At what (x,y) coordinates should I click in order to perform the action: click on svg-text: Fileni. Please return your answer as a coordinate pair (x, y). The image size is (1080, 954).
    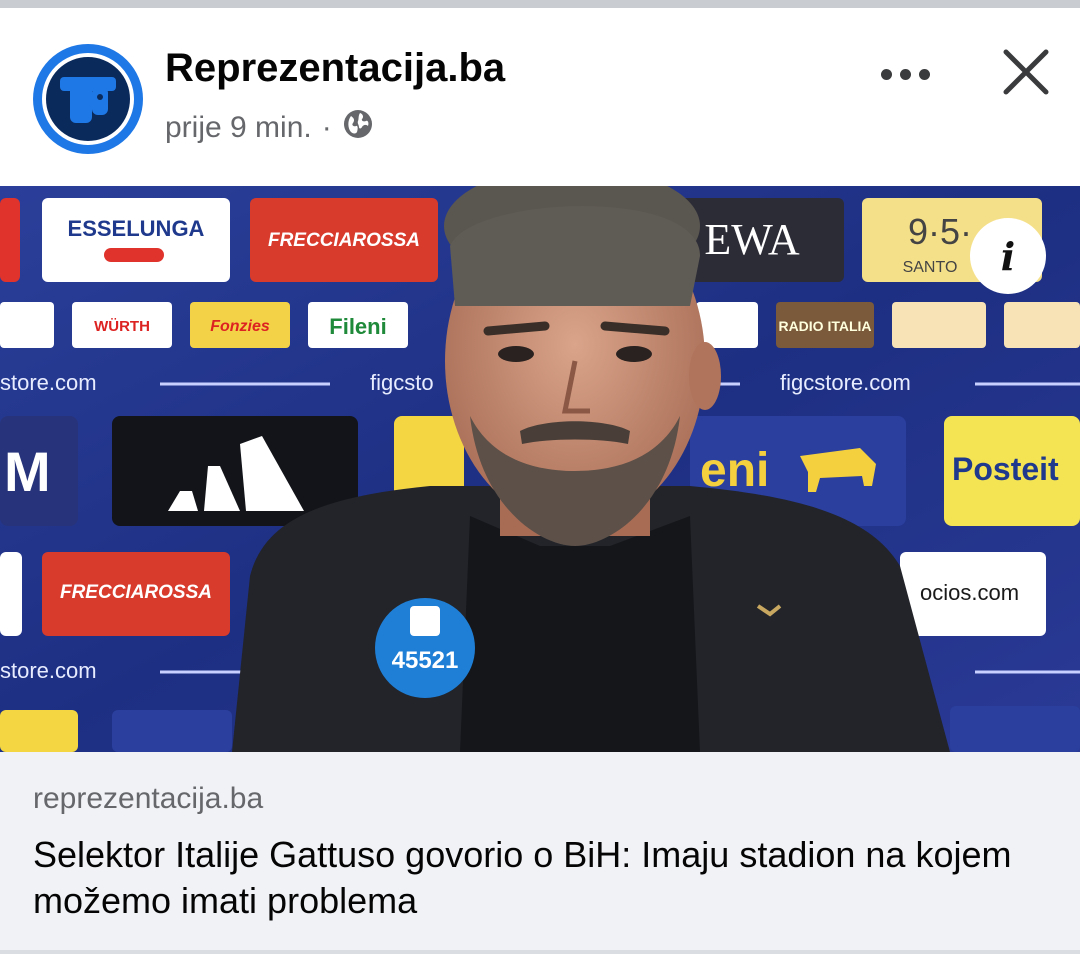
    Looking at the image, I should click on (357, 326).